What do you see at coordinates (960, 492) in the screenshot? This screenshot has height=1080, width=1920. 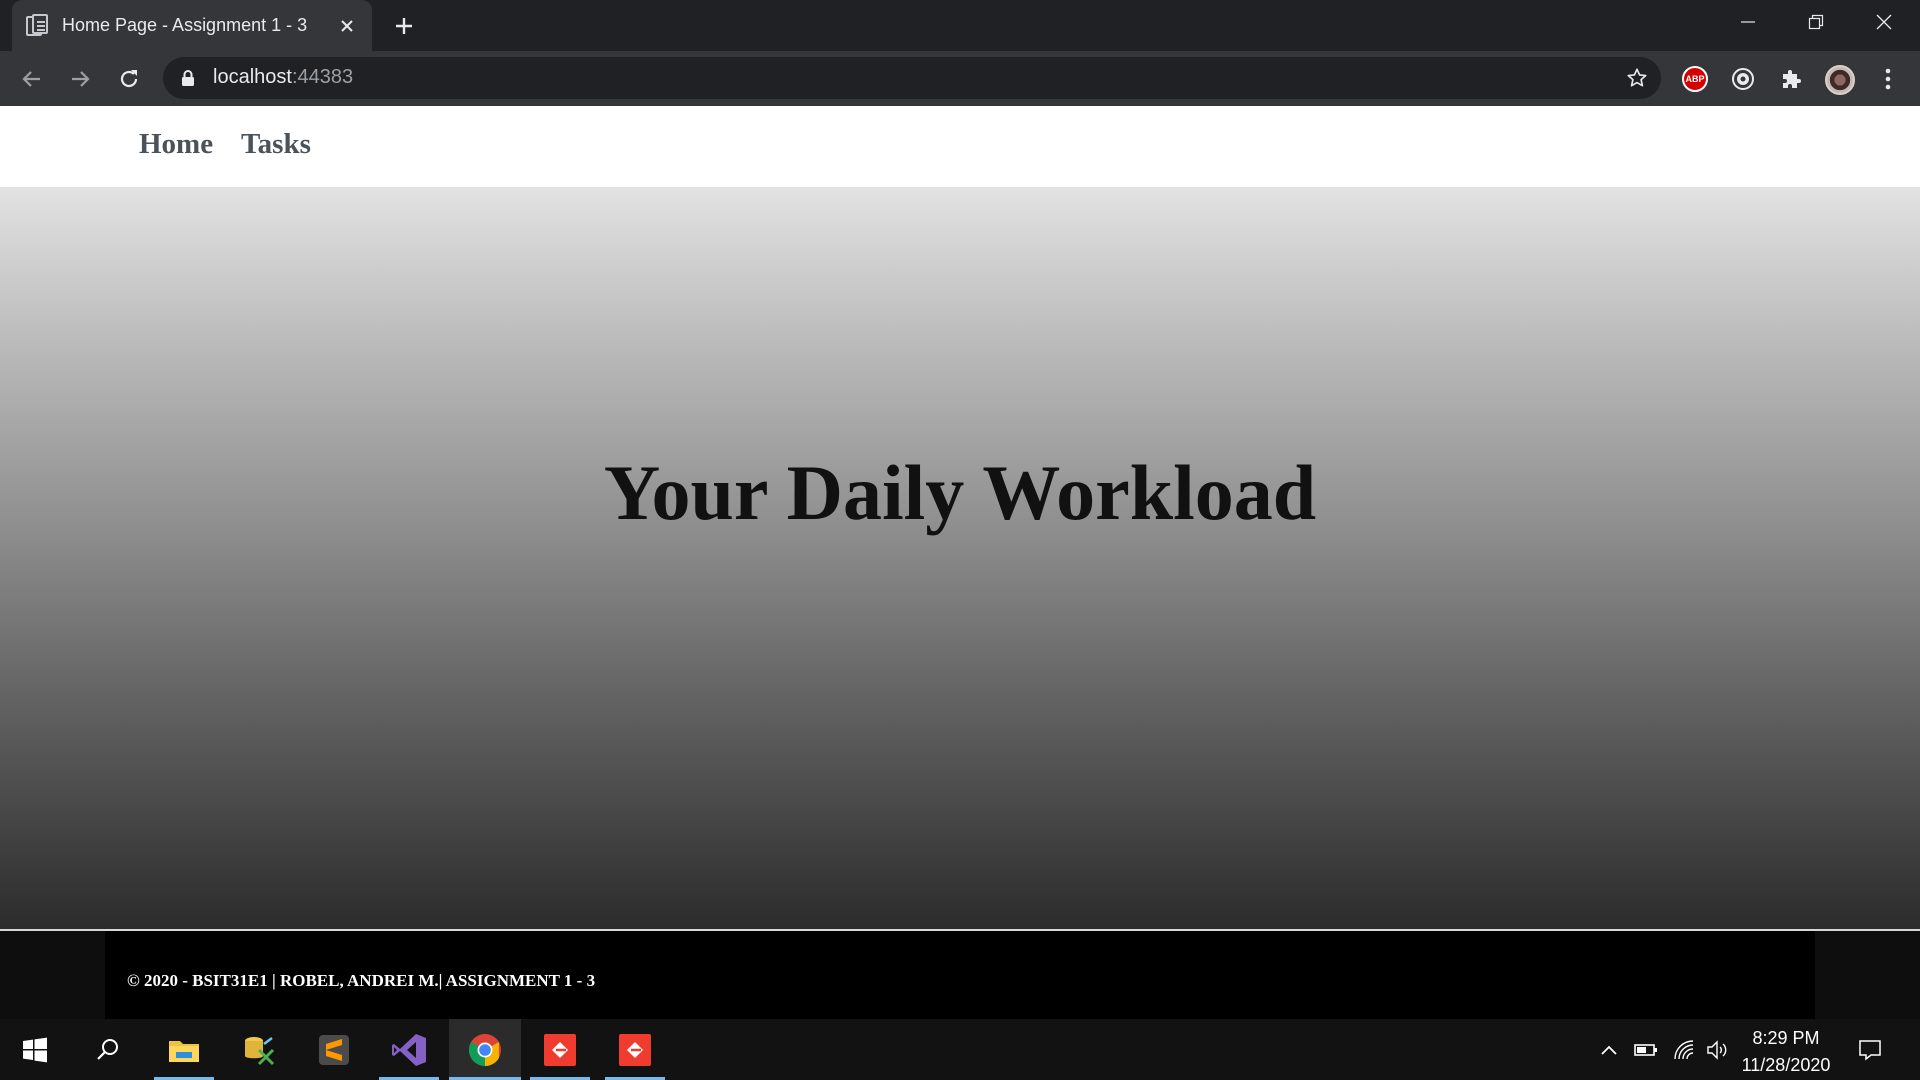 I see `hero-title: Your Daily Workload` at bounding box center [960, 492].